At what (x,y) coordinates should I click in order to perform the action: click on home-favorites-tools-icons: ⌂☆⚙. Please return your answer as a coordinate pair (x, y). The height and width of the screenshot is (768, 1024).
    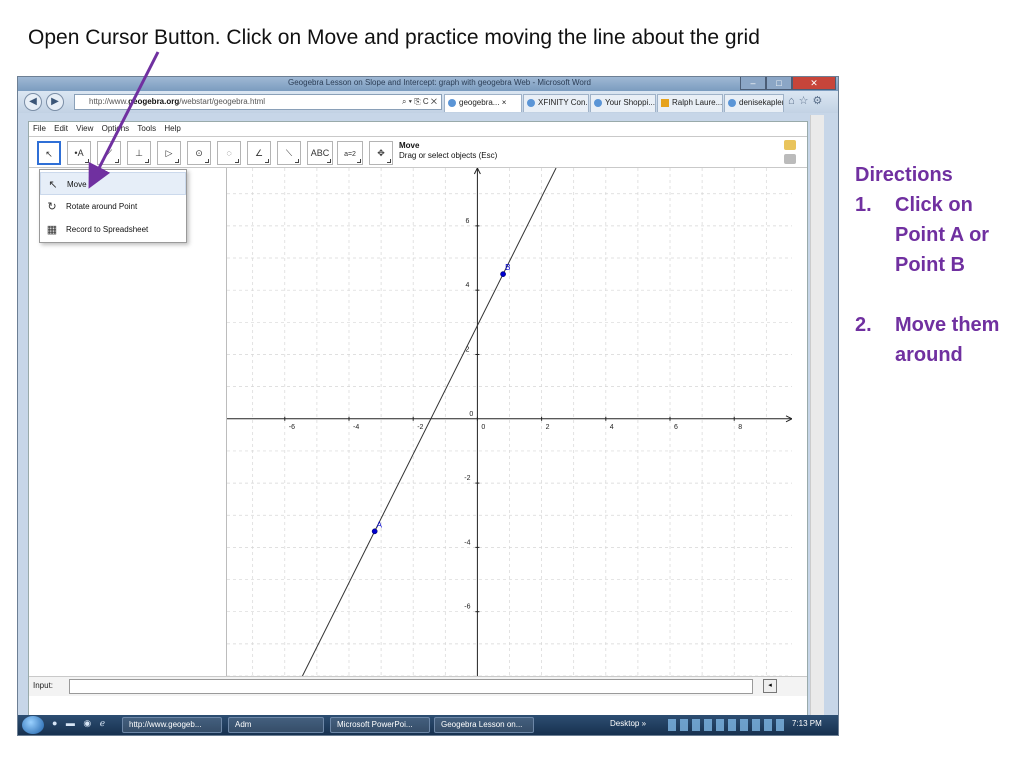
    Looking at the image, I should click on (807, 100).